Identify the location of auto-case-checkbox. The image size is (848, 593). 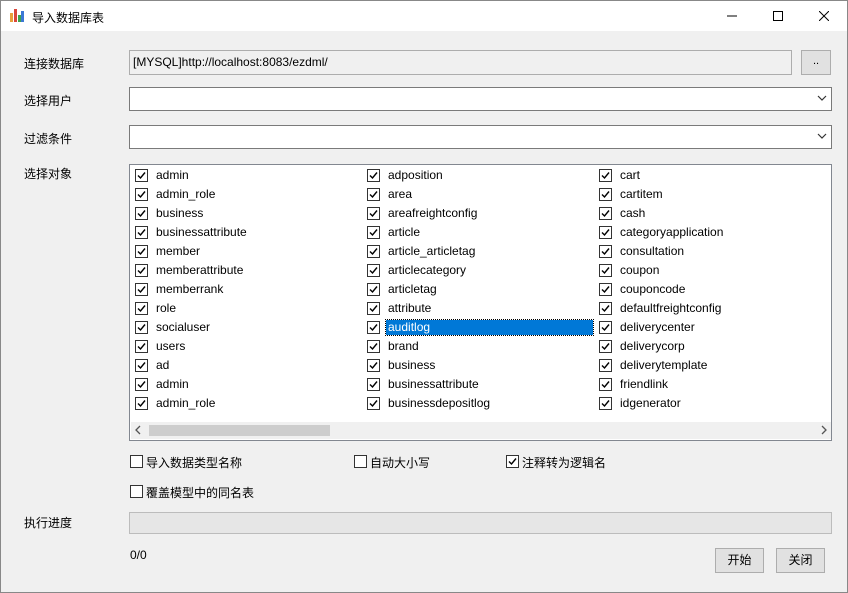
(360, 461).